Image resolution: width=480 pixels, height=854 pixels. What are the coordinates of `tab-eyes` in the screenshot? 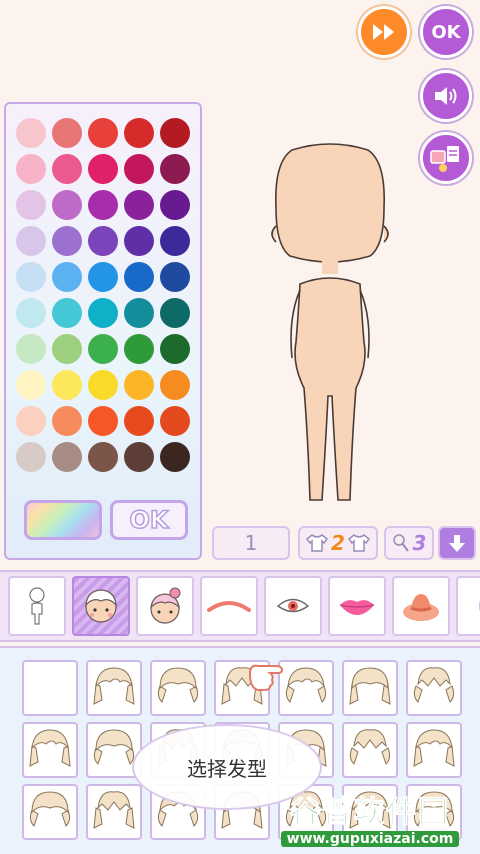 It's located at (293, 606).